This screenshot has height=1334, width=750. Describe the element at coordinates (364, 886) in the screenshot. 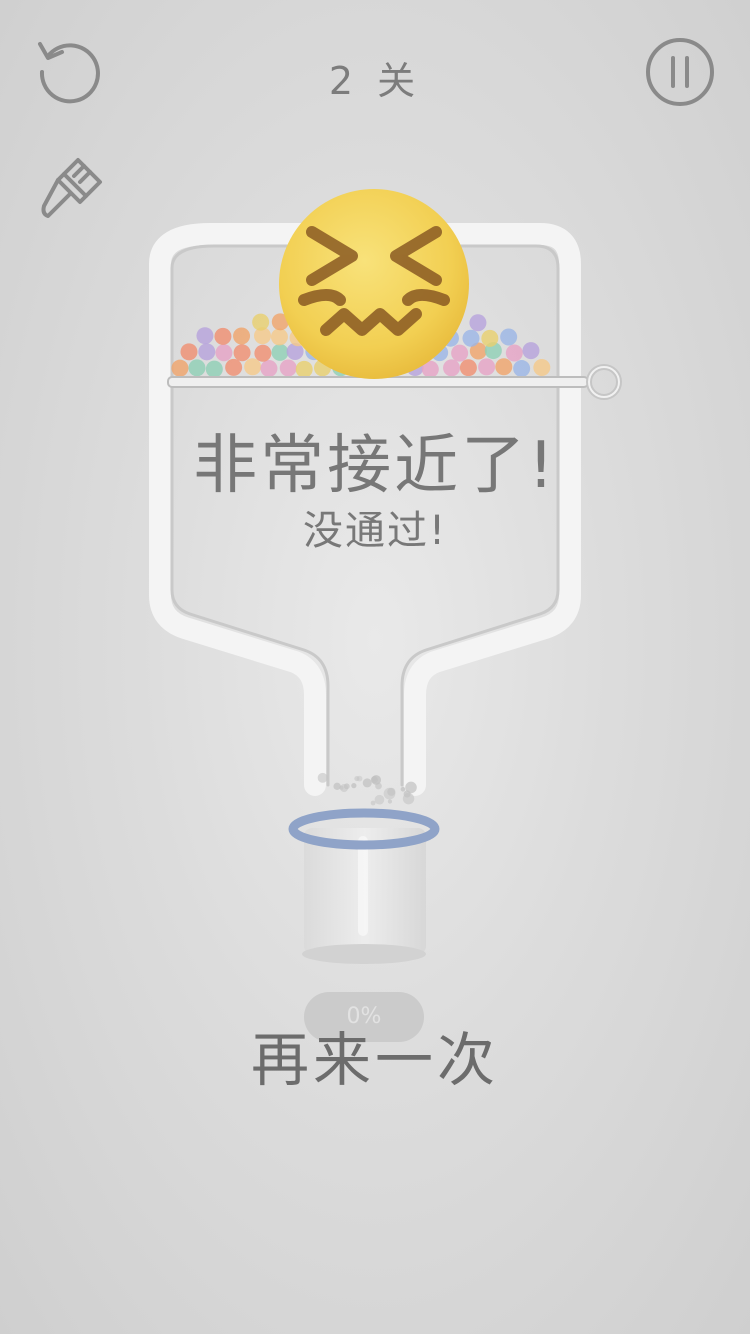

I see `cup` at that location.